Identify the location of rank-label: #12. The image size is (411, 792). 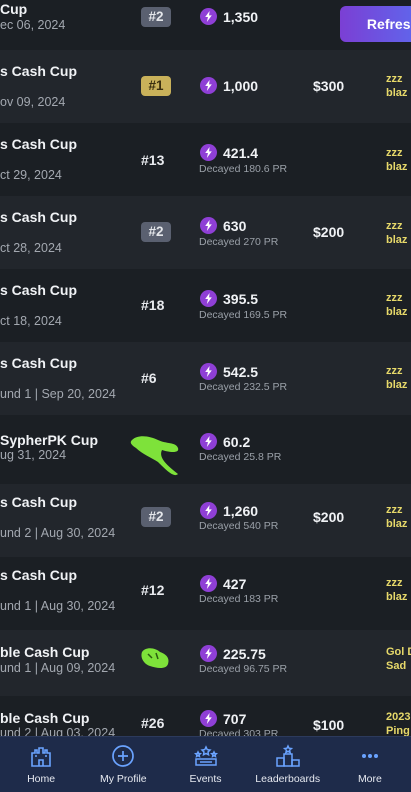
(153, 590).